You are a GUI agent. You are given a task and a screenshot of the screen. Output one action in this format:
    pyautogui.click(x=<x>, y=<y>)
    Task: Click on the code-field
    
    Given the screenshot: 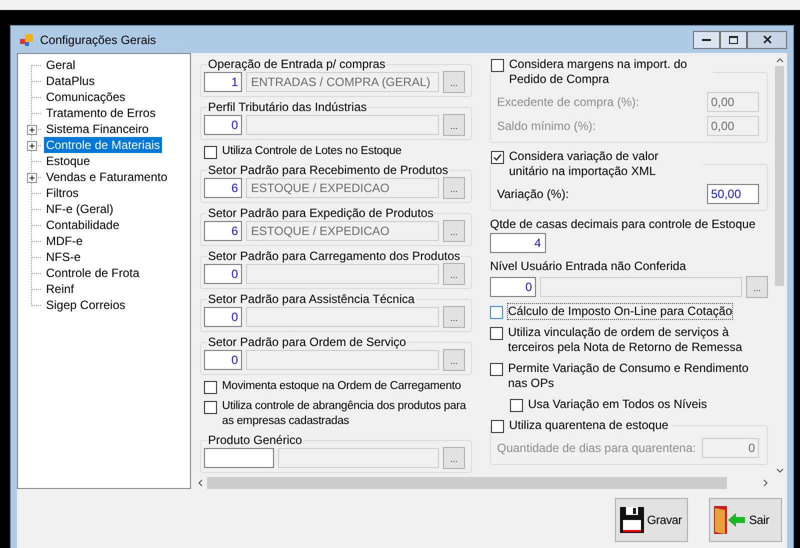 What is the action you would take?
    pyautogui.click(x=239, y=458)
    